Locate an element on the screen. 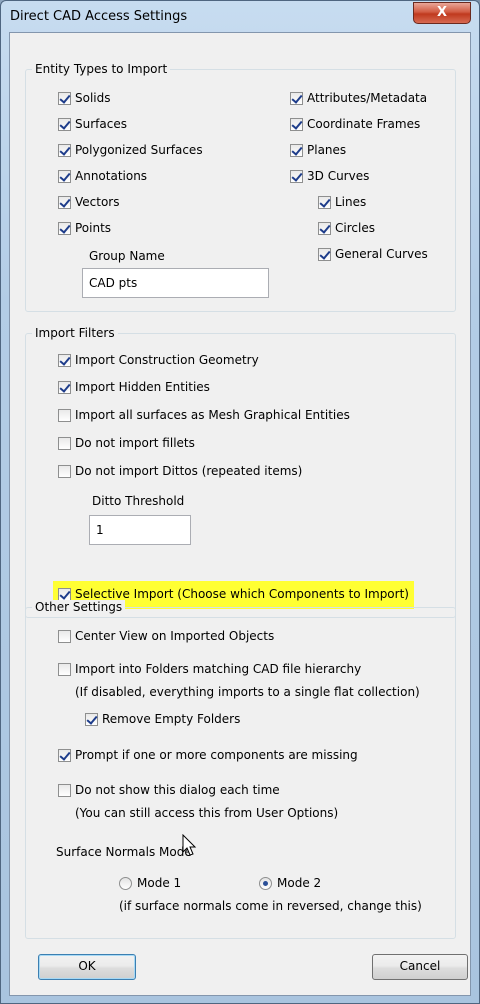 This screenshot has height=1004, width=480. checkbox-solids: Solids is located at coordinates (84, 98).